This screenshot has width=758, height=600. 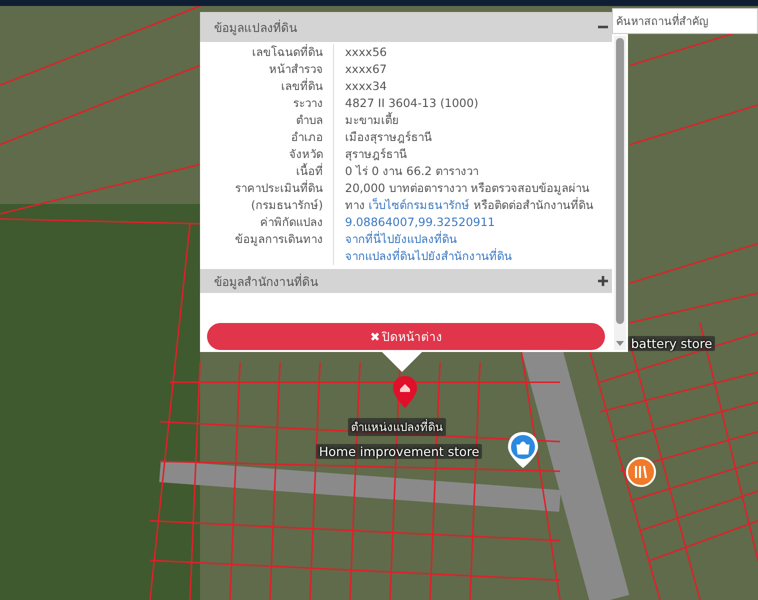 What do you see at coordinates (266, 281) in the screenshot?
I see `section-title: ข้อมูลสำนักงานที่ดิน` at bounding box center [266, 281].